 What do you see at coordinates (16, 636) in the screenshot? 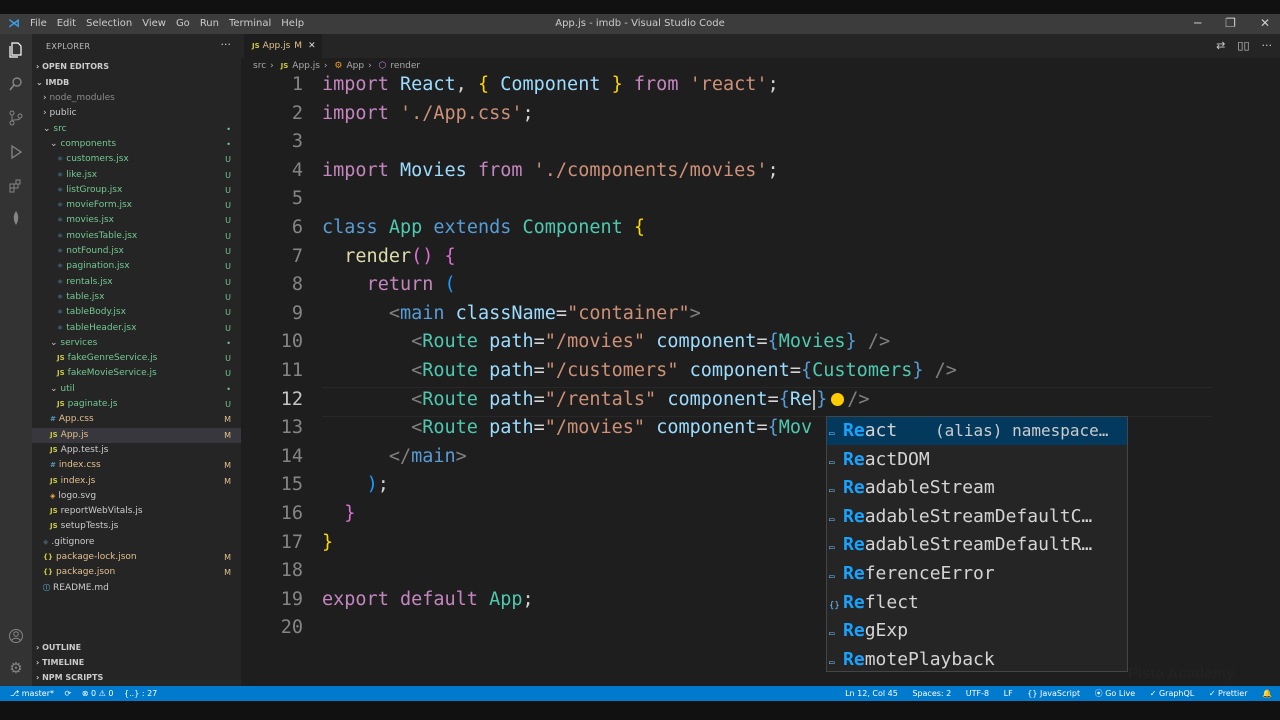
I see `account-icon` at bounding box center [16, 636].